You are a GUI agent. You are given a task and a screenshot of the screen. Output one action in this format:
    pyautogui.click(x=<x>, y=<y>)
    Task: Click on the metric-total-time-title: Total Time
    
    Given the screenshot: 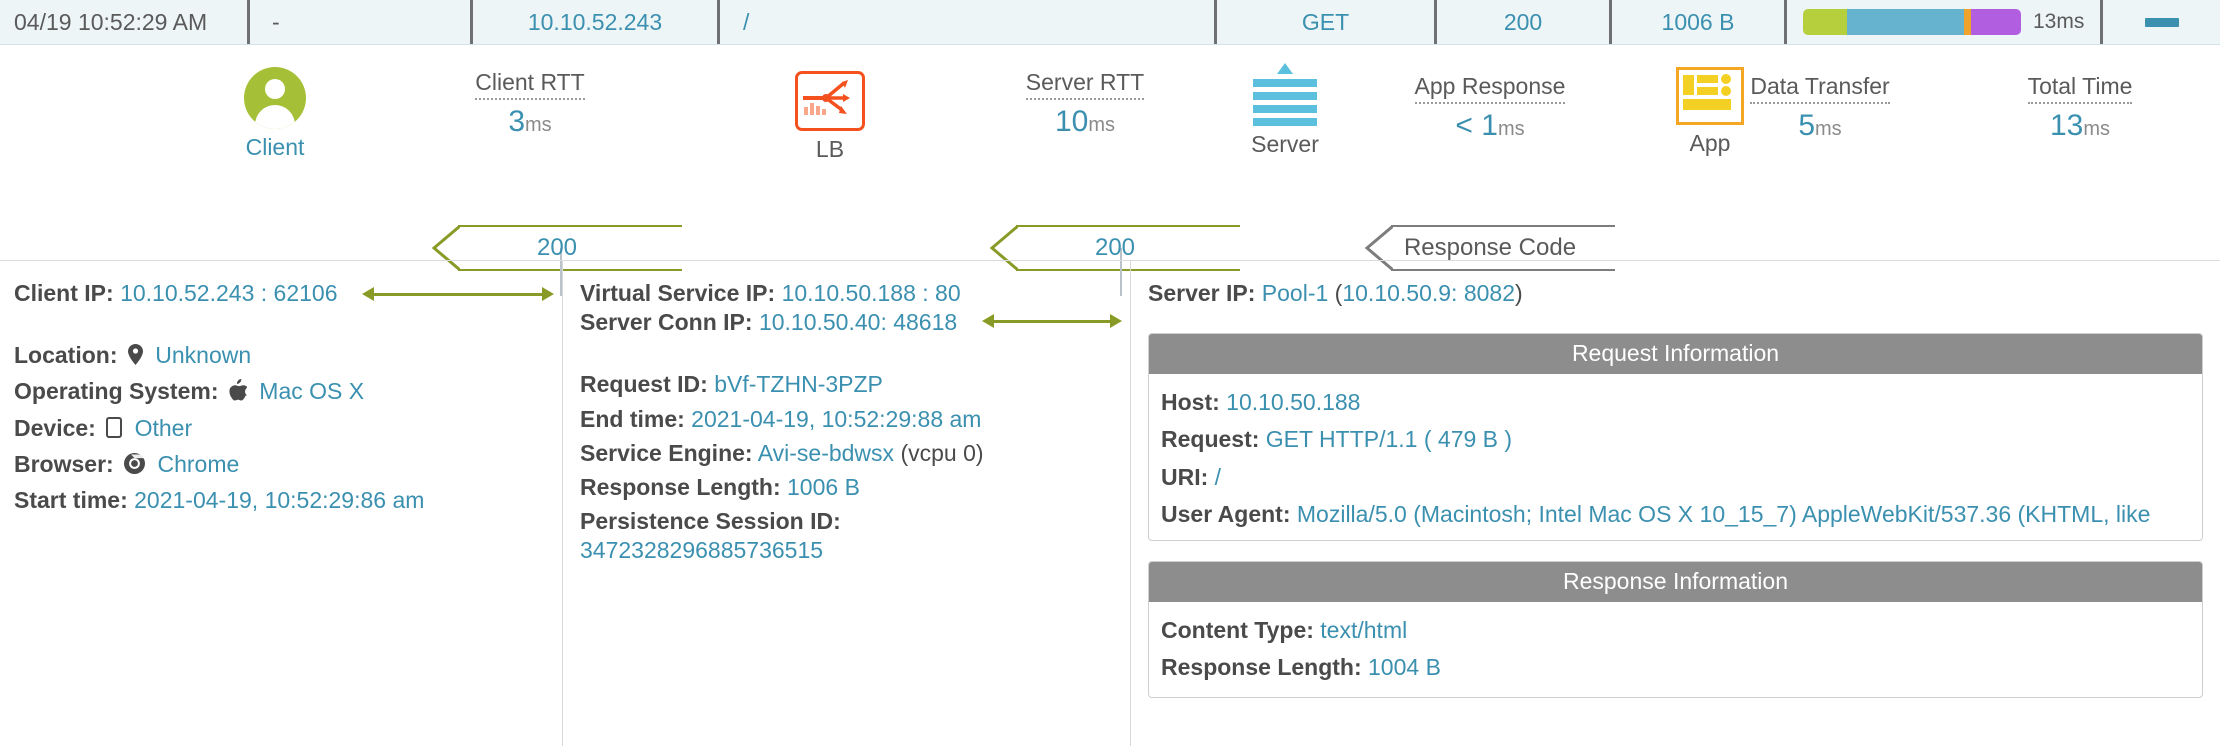 What is the action you would take?
    pyautogui.click(x=2080, y=88)
    